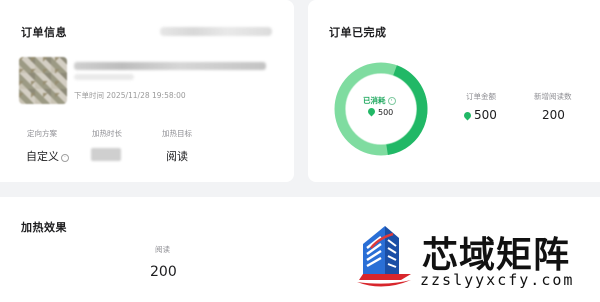 This screenshot has height=302, width=600. I want to click on duration-value-blurred, so click(106, 154).